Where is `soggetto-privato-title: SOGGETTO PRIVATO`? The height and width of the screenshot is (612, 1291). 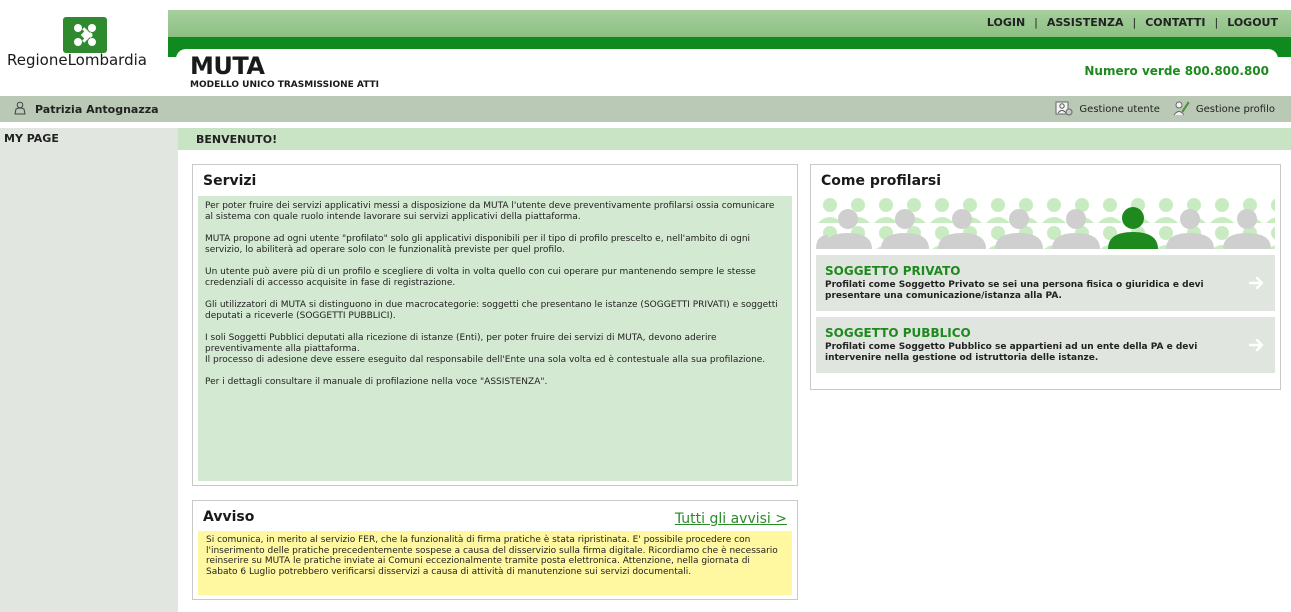 soggetto-privato-title: SOGGETTO PRIVATO is located at coordinates (893, 271).